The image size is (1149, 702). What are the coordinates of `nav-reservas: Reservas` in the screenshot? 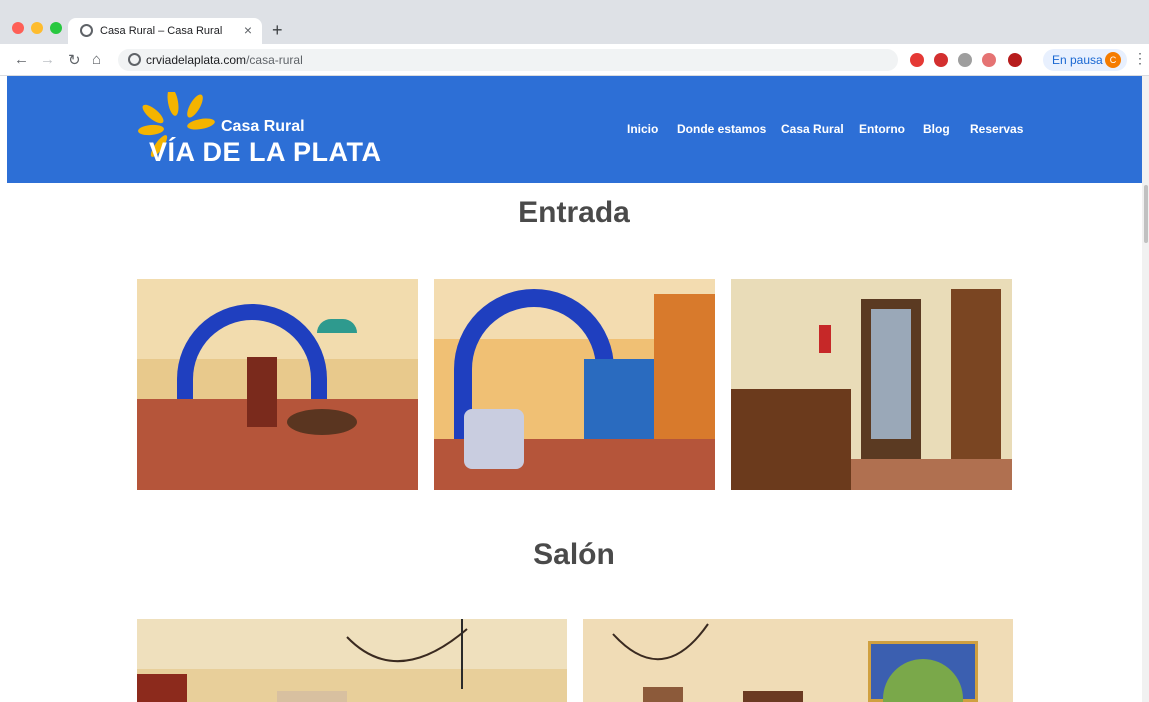 It's located at (996, 129).